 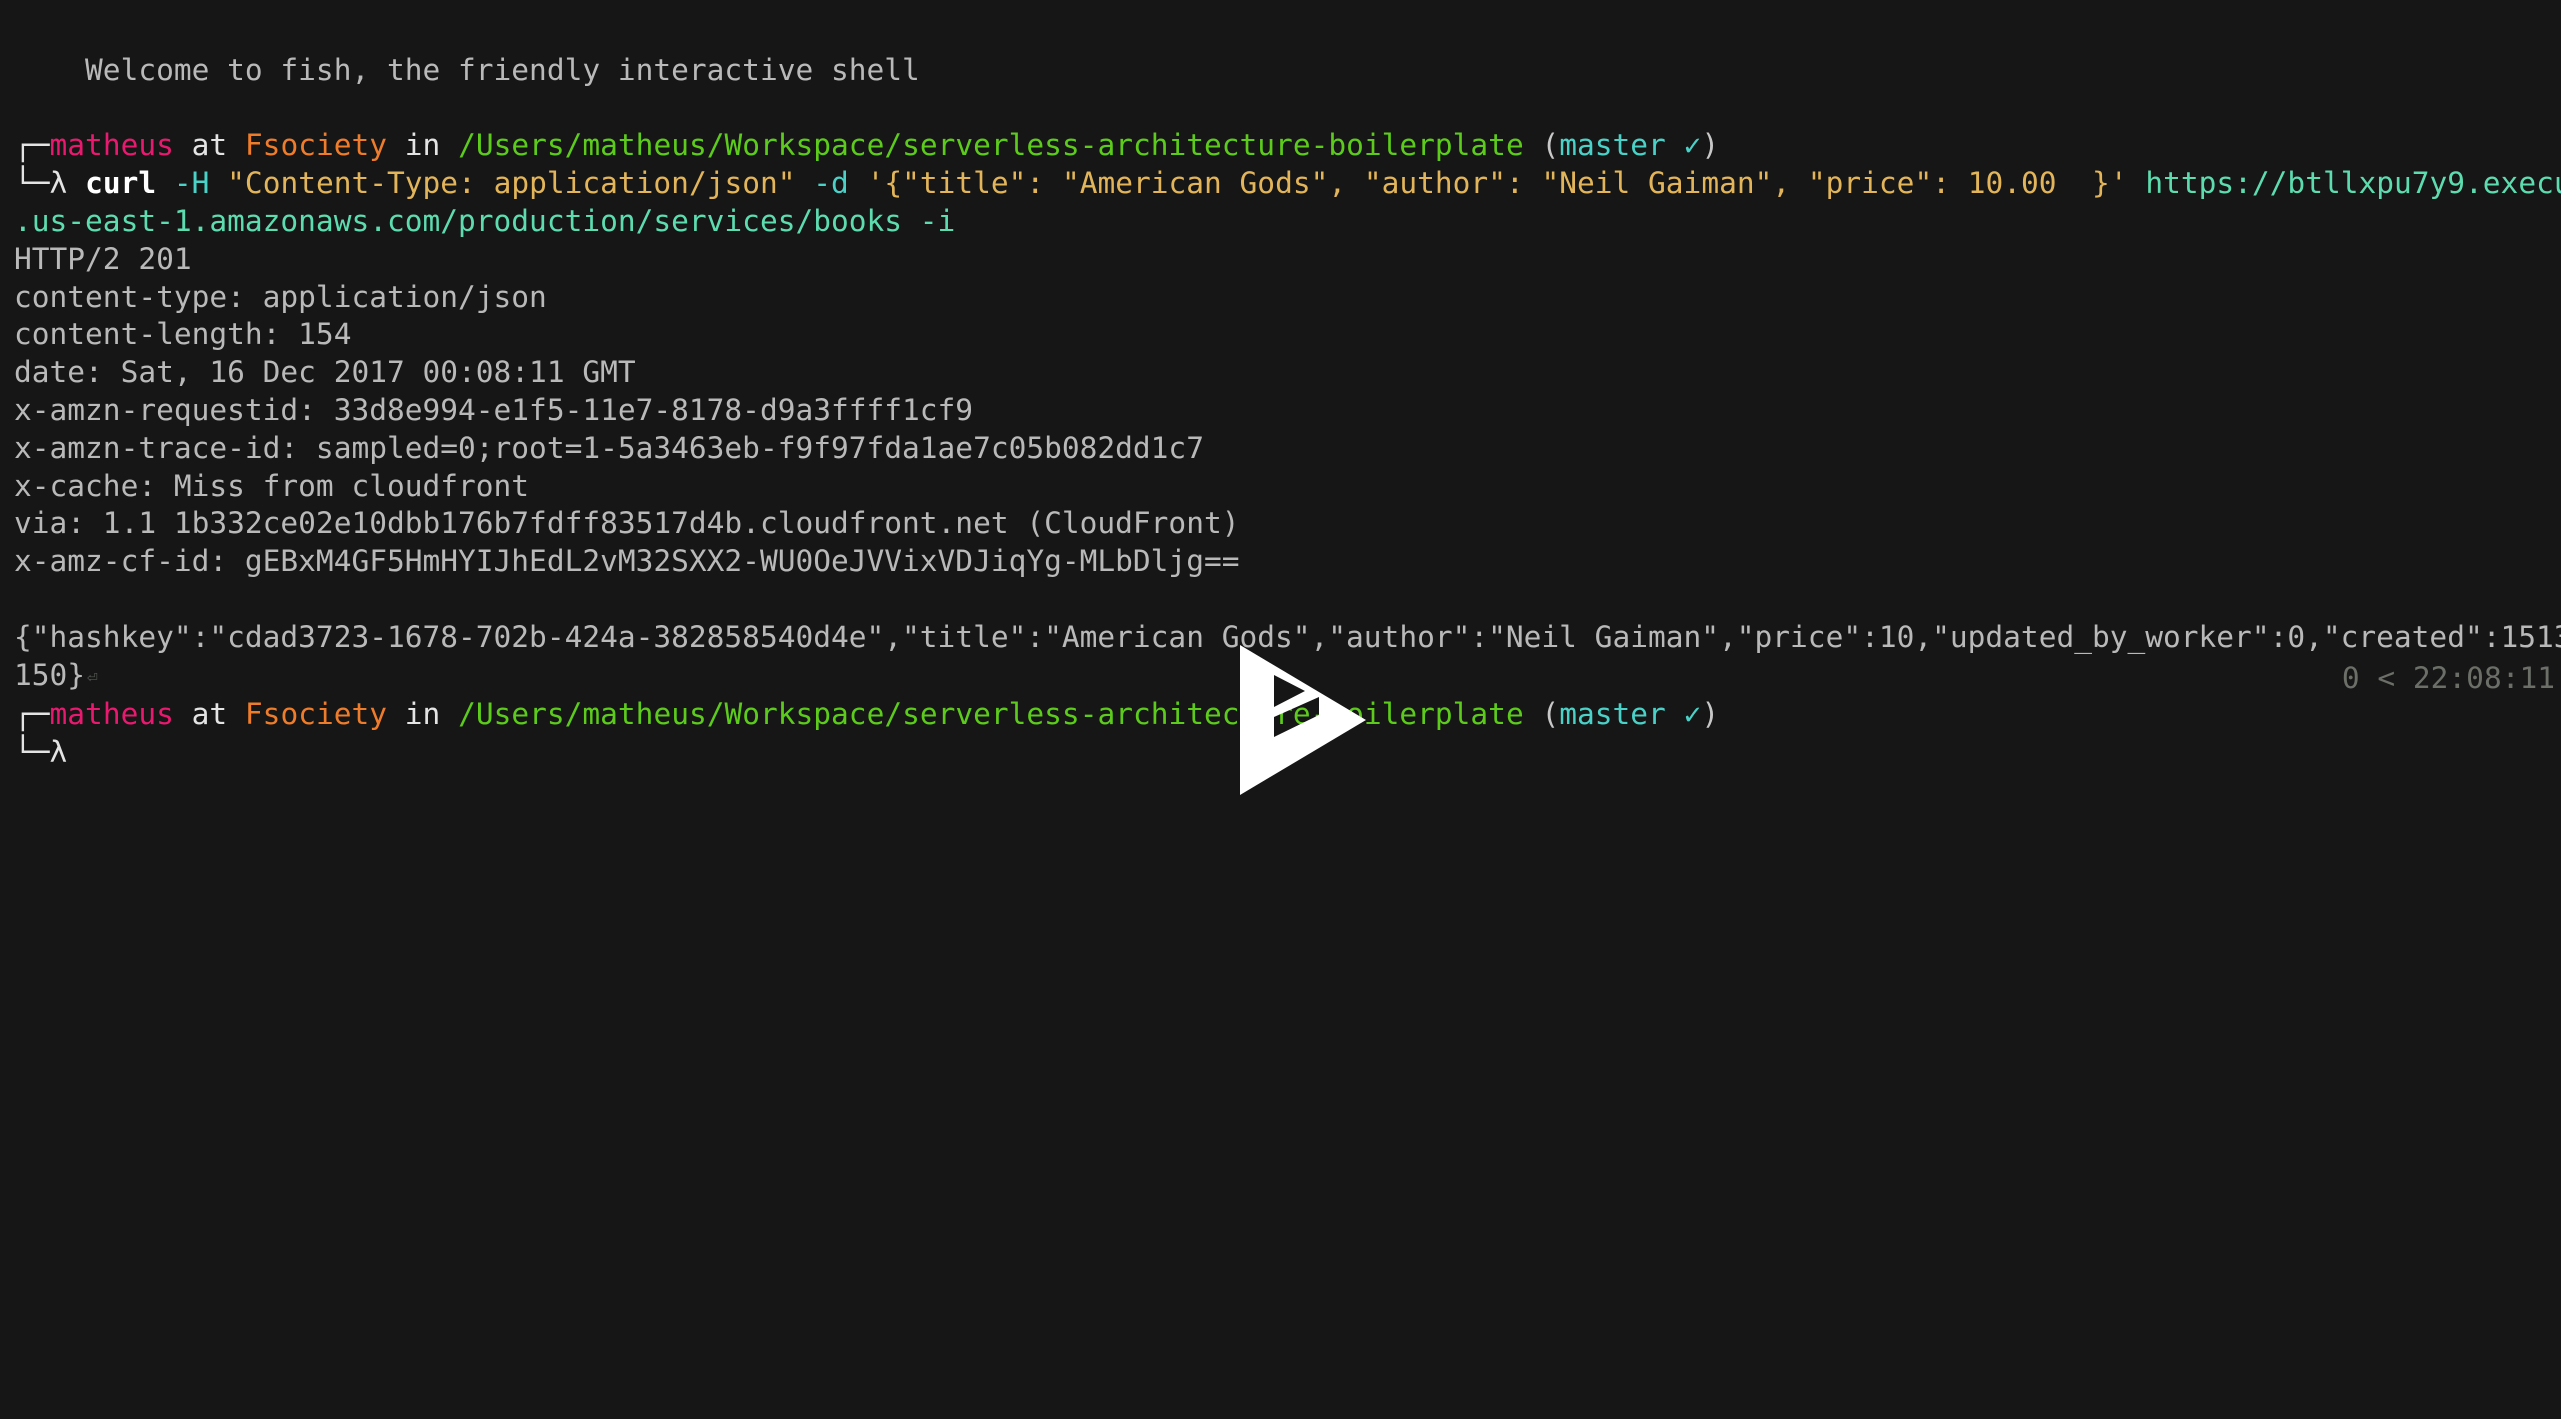 I want to click on play-triangle, so click(x=1303, y=720).